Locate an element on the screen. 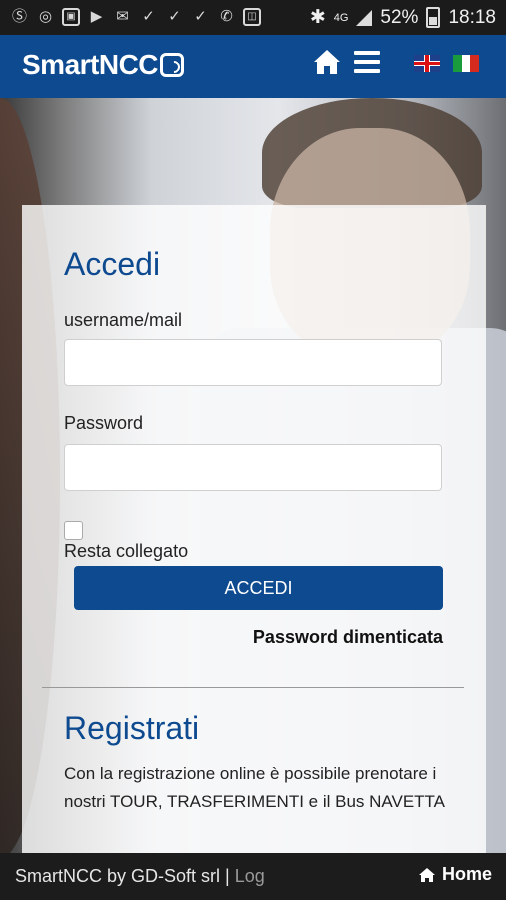 The image size is (506, 900). system-status: ✱ 4G 52% 18:18 is located at coordinates (403, 17).